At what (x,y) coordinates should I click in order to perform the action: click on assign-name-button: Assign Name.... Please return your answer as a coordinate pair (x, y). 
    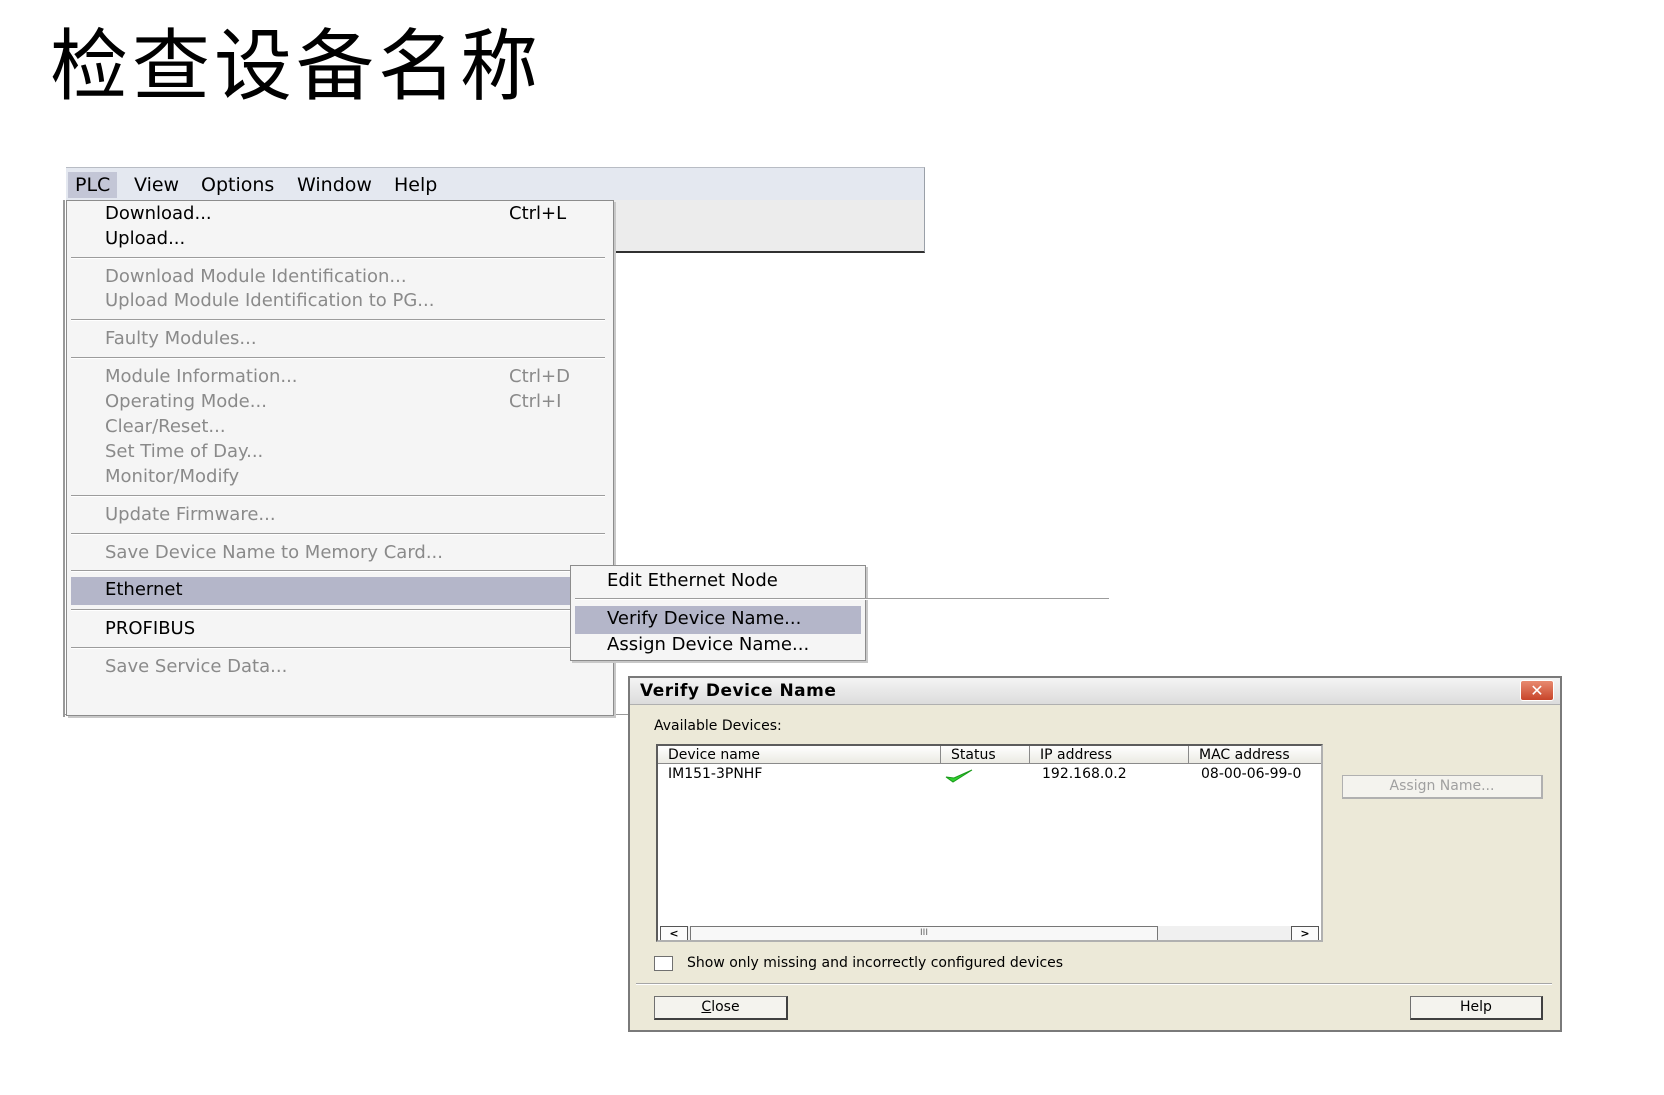
    Looking at the image, I should click on (1442, 787).